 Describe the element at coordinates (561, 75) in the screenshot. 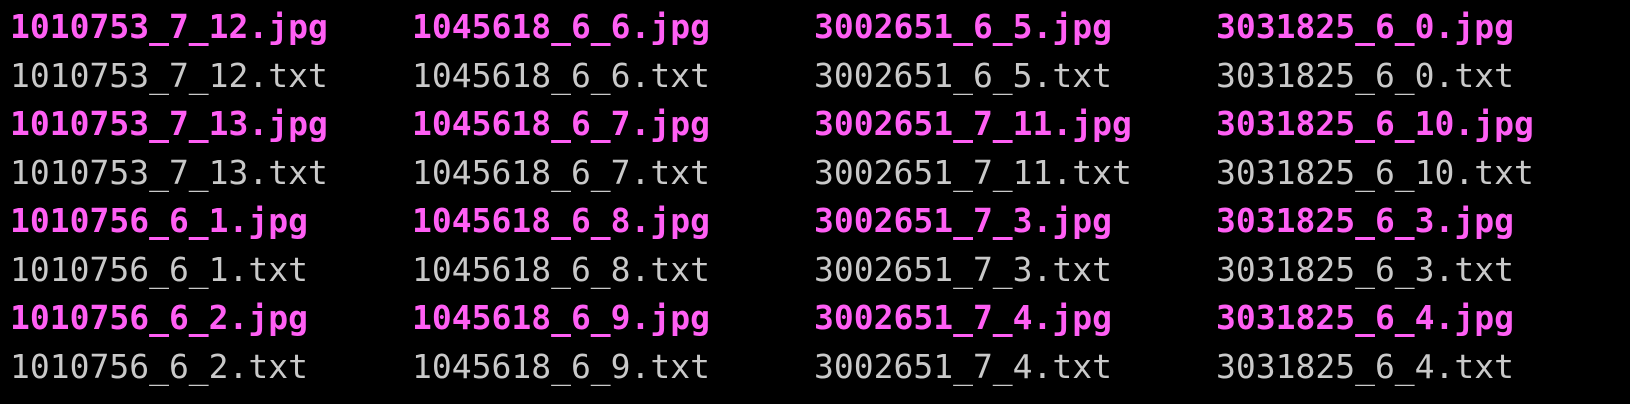

I see `text-file-entry: 1045618_6_6.txt` at that location.